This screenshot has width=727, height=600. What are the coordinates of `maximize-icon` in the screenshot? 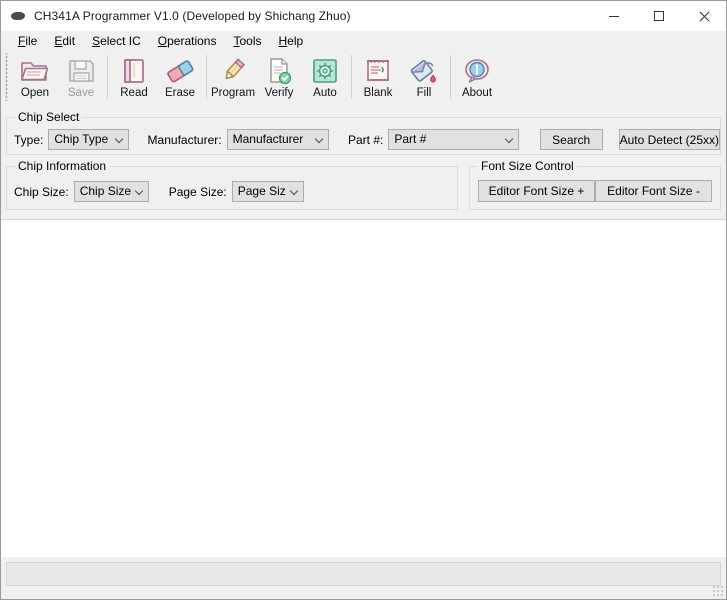 It's located at (658, 16).